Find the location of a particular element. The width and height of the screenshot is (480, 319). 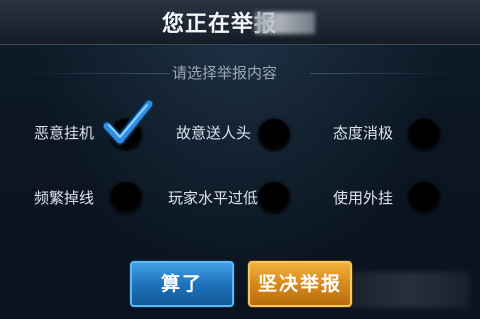

report-button: 坚决举报 is located at coordinates (300, 284).